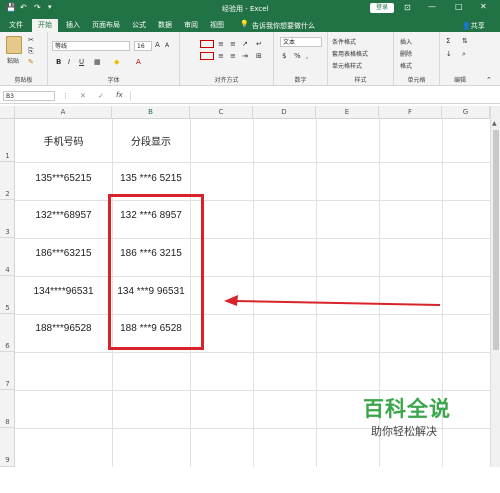 The image size is (500, 493). Describe the element at coordinates (233, 56) in the screenshot. I see `align-right-icon: ≡` at that location.